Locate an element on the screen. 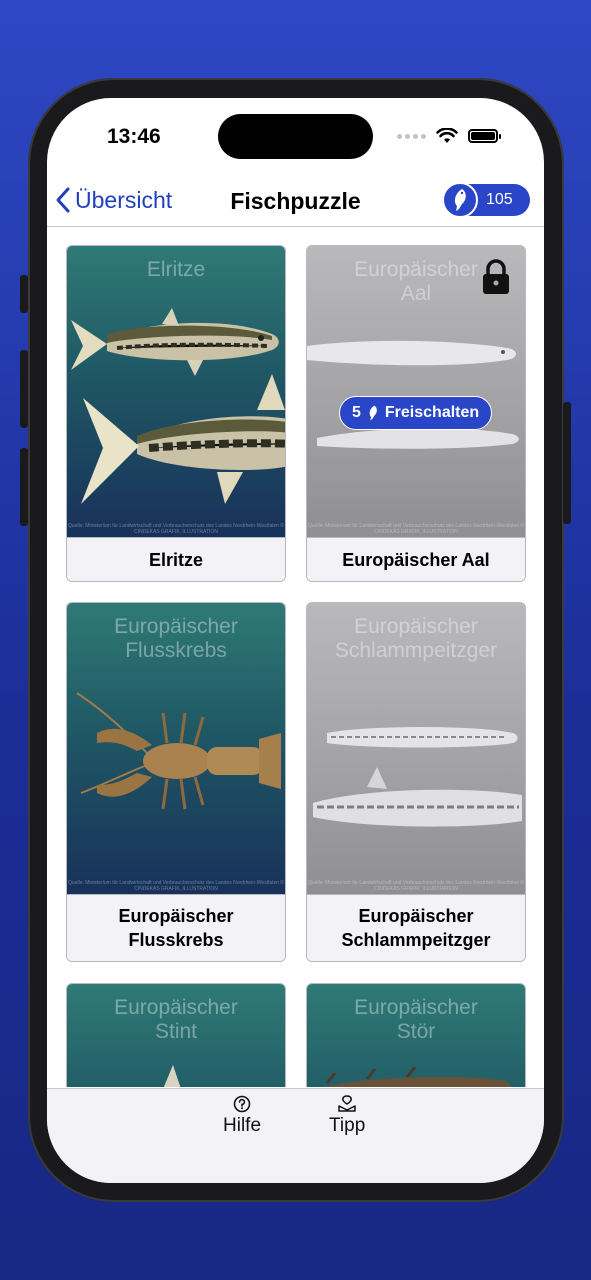  status-indicators is located at coordinates (449, 136).